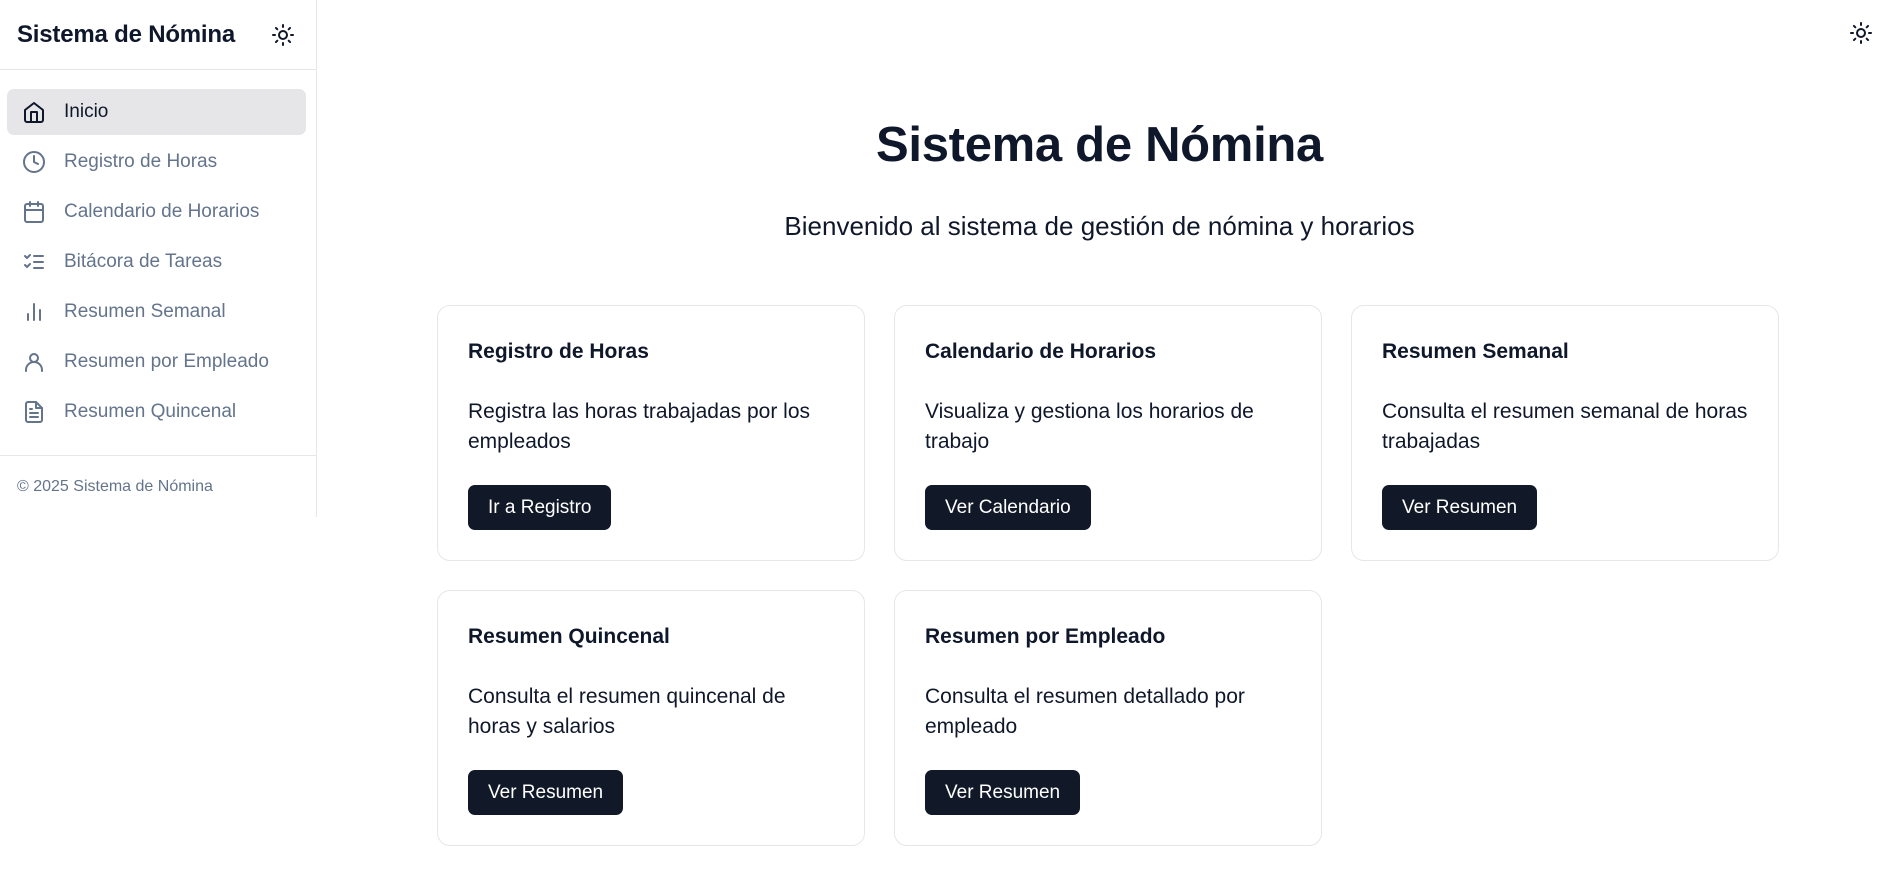  What do you see at coordinates (34, 312) in the screenshot?
I see `bar-chart-icon` at bounding box center [34, 312].